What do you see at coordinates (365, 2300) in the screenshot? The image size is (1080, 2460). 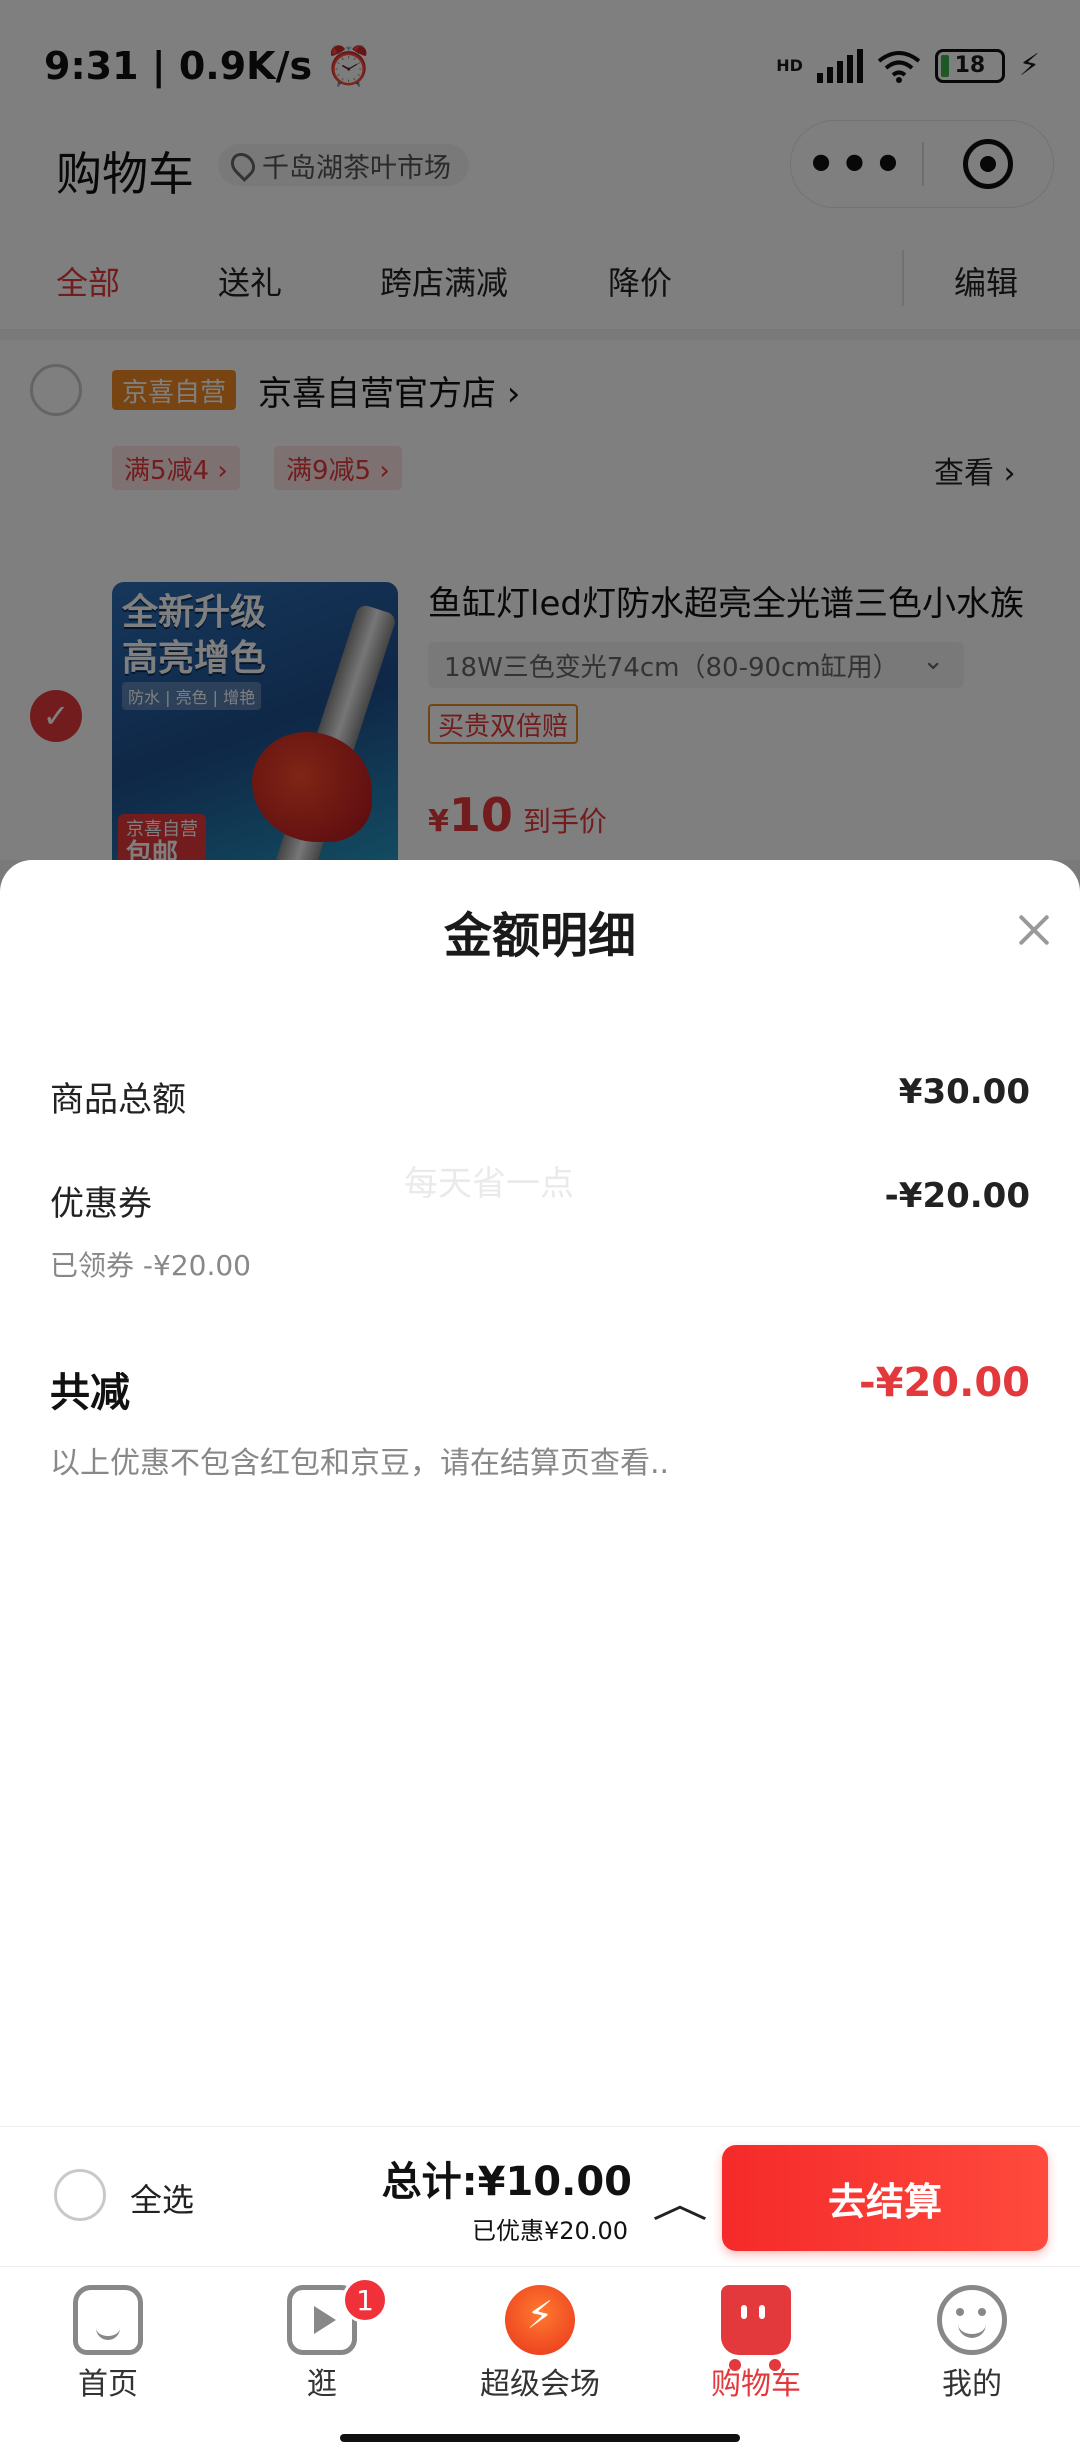 I see `notification-badge: 1` at bounding box center [365, 2300].